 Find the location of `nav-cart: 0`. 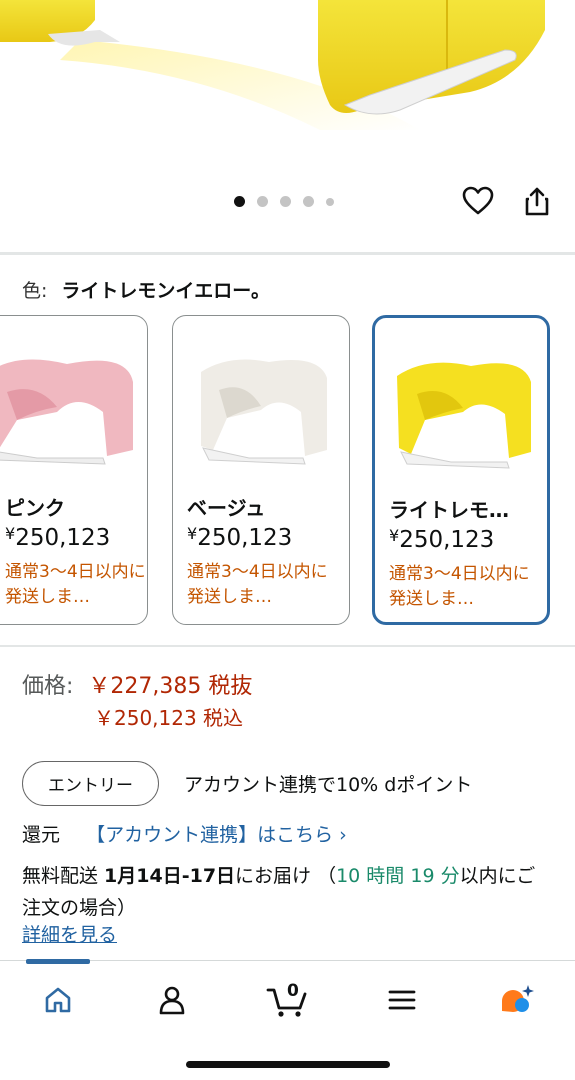

nav-cart: 0 is located at coordinates (288, 1000).